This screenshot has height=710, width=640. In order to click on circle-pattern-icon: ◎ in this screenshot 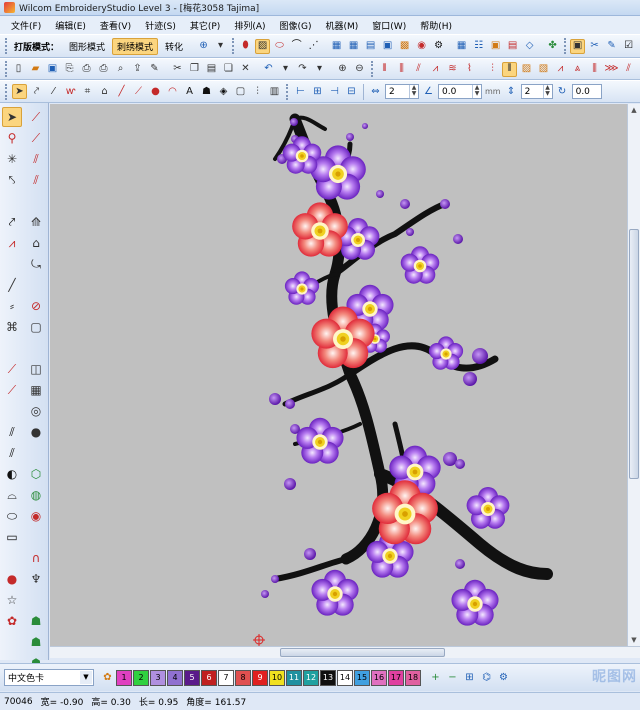, I will do `click(36, 411)`.